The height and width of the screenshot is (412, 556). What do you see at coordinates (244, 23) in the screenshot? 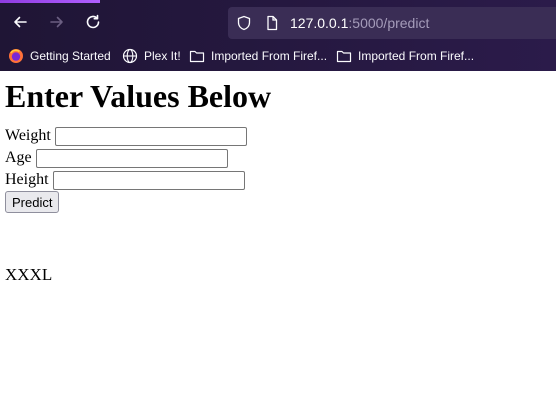
I see `shield-icon` at bounding box center [244, 23].